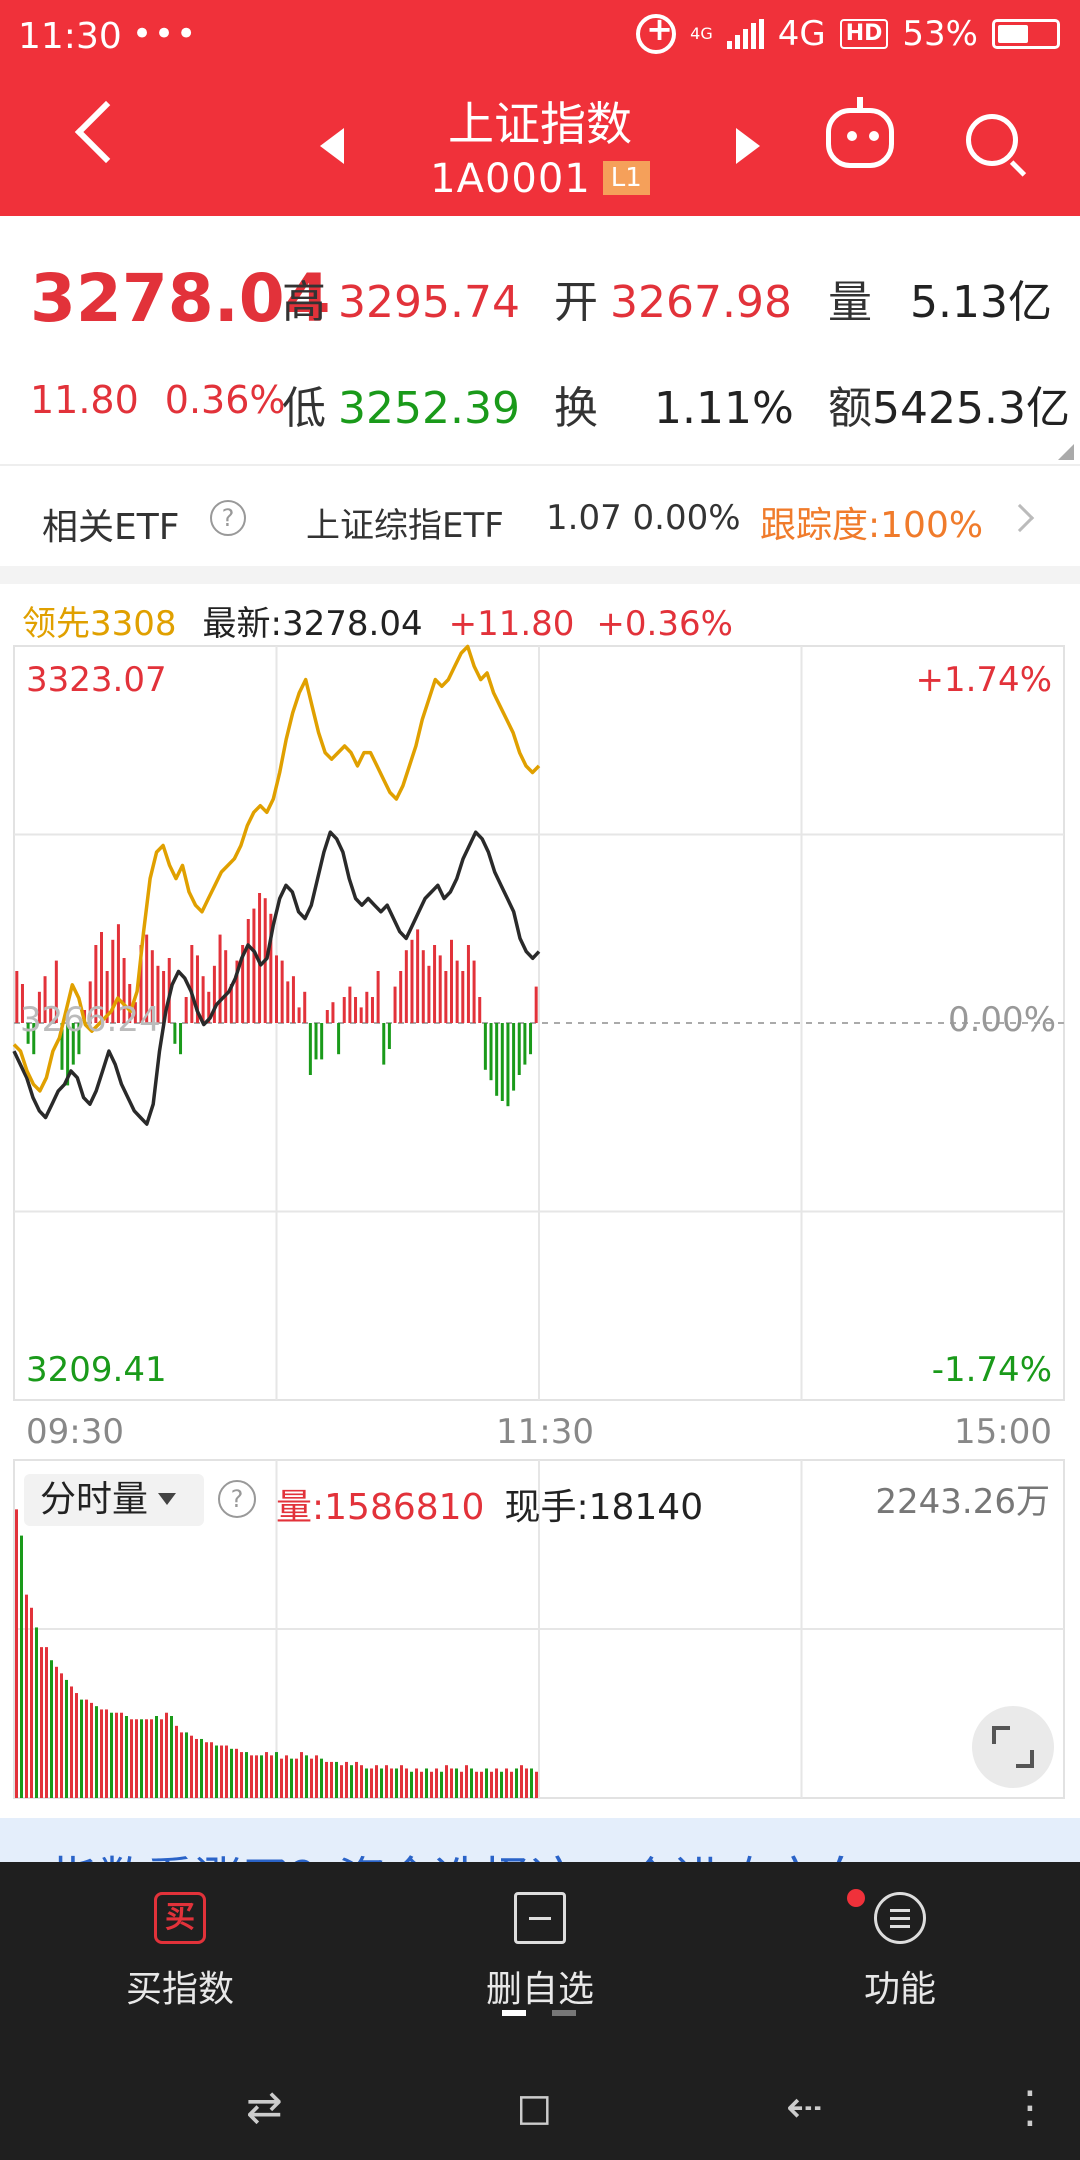 The height and width of the screenshot is (2160, 1080). Describe the element at coordinates (804, 2107) in the screenshot. I see `back-icon: ⇠` at that location.